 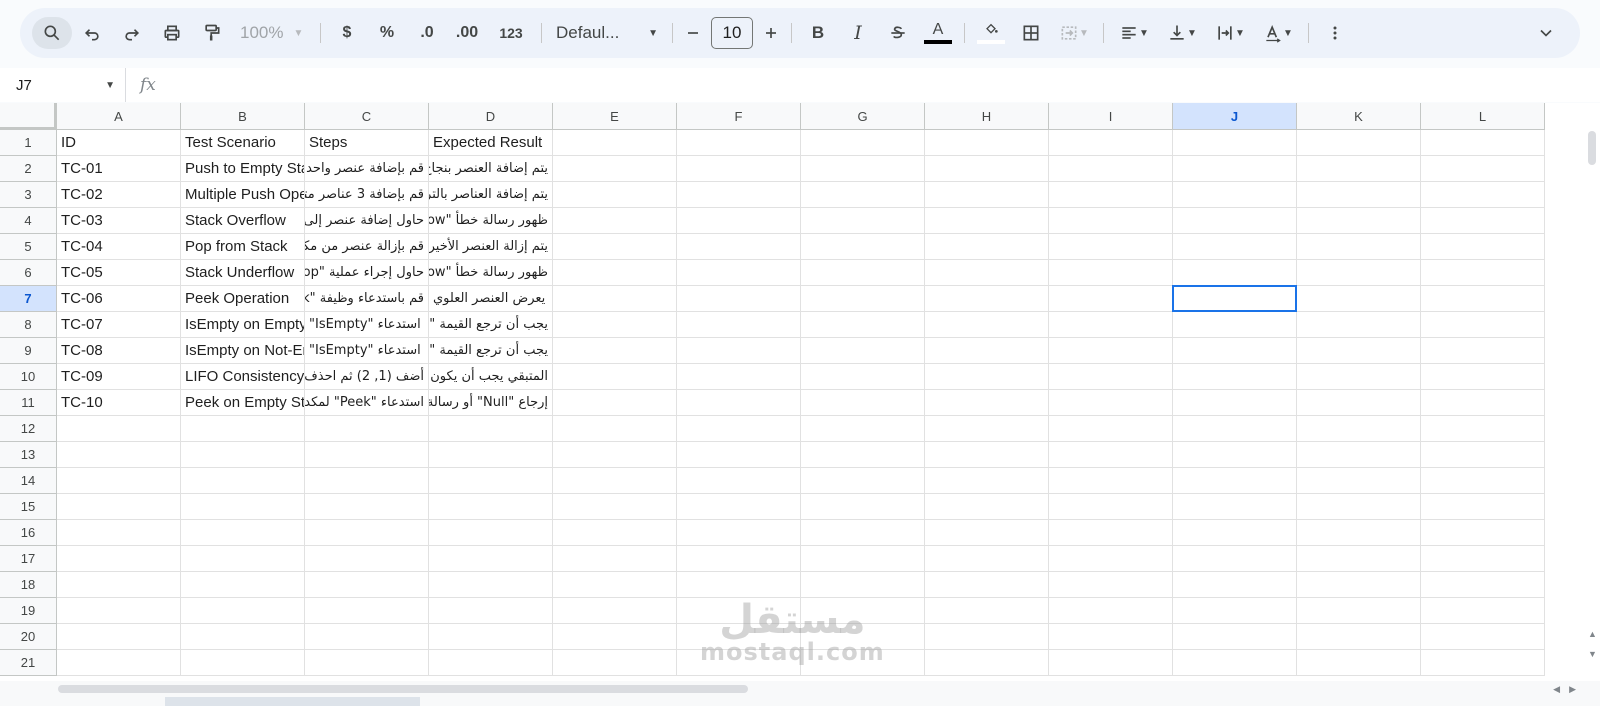 I want to click on cell-g1, so click(x=863, y=143).